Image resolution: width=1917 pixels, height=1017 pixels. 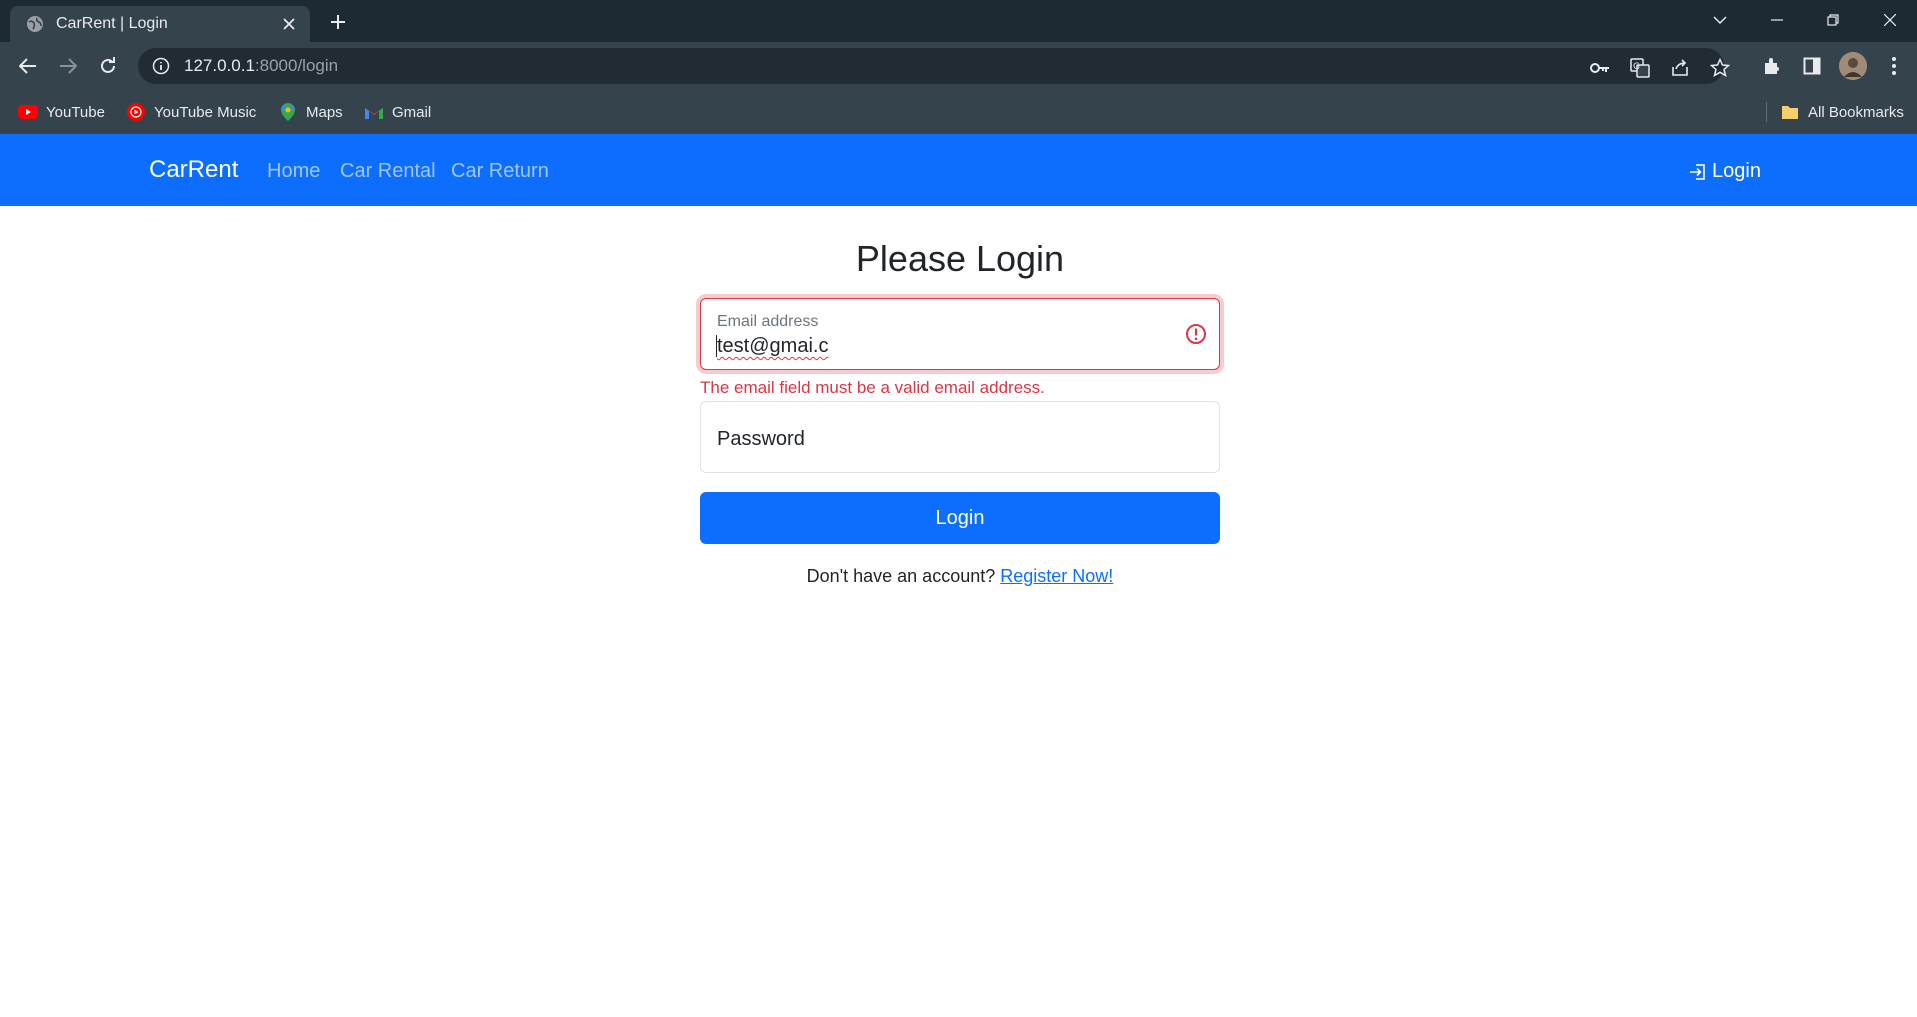 I want to click on page-title: Please Login, so click(x=960, y=258).